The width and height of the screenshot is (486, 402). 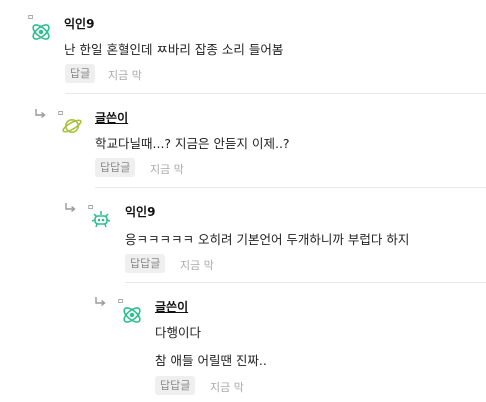 What do you see at coordinates (101, 219) in the screenshot?
I see `creature-icon` at bounding box center [101, 219].